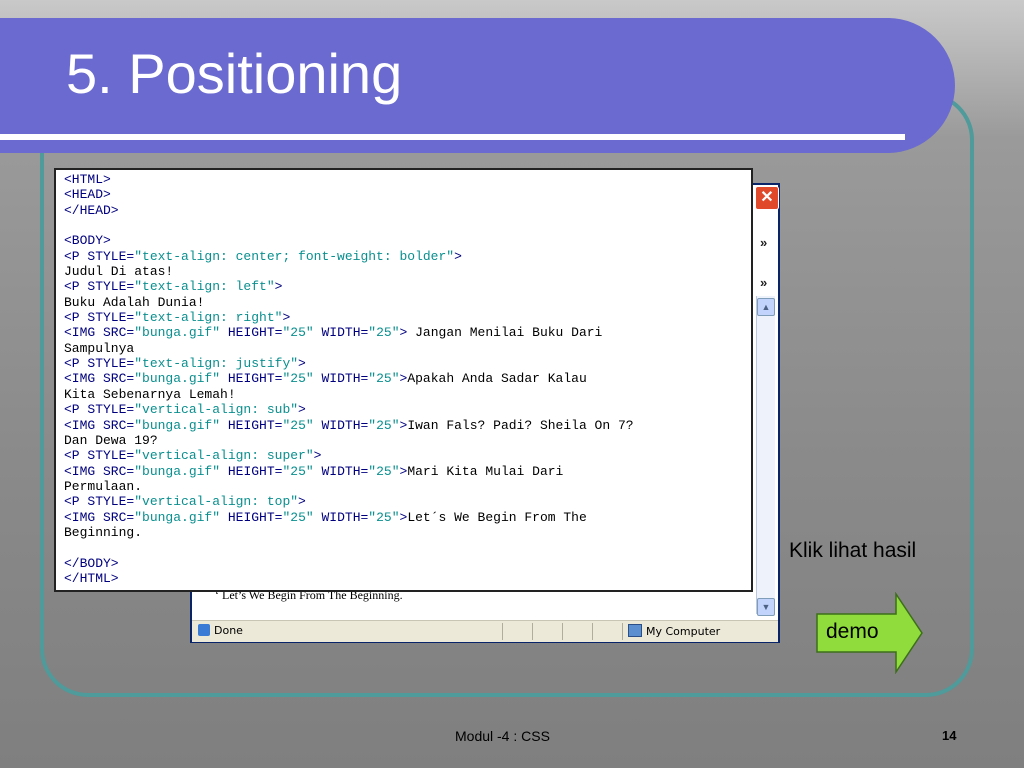 The height and width of the screenshot is (768, 1024). What do you see at coordinates (103, 486) in the screenshot?
I see `code-text: Permulaan.` at bounding box center [103, 486].